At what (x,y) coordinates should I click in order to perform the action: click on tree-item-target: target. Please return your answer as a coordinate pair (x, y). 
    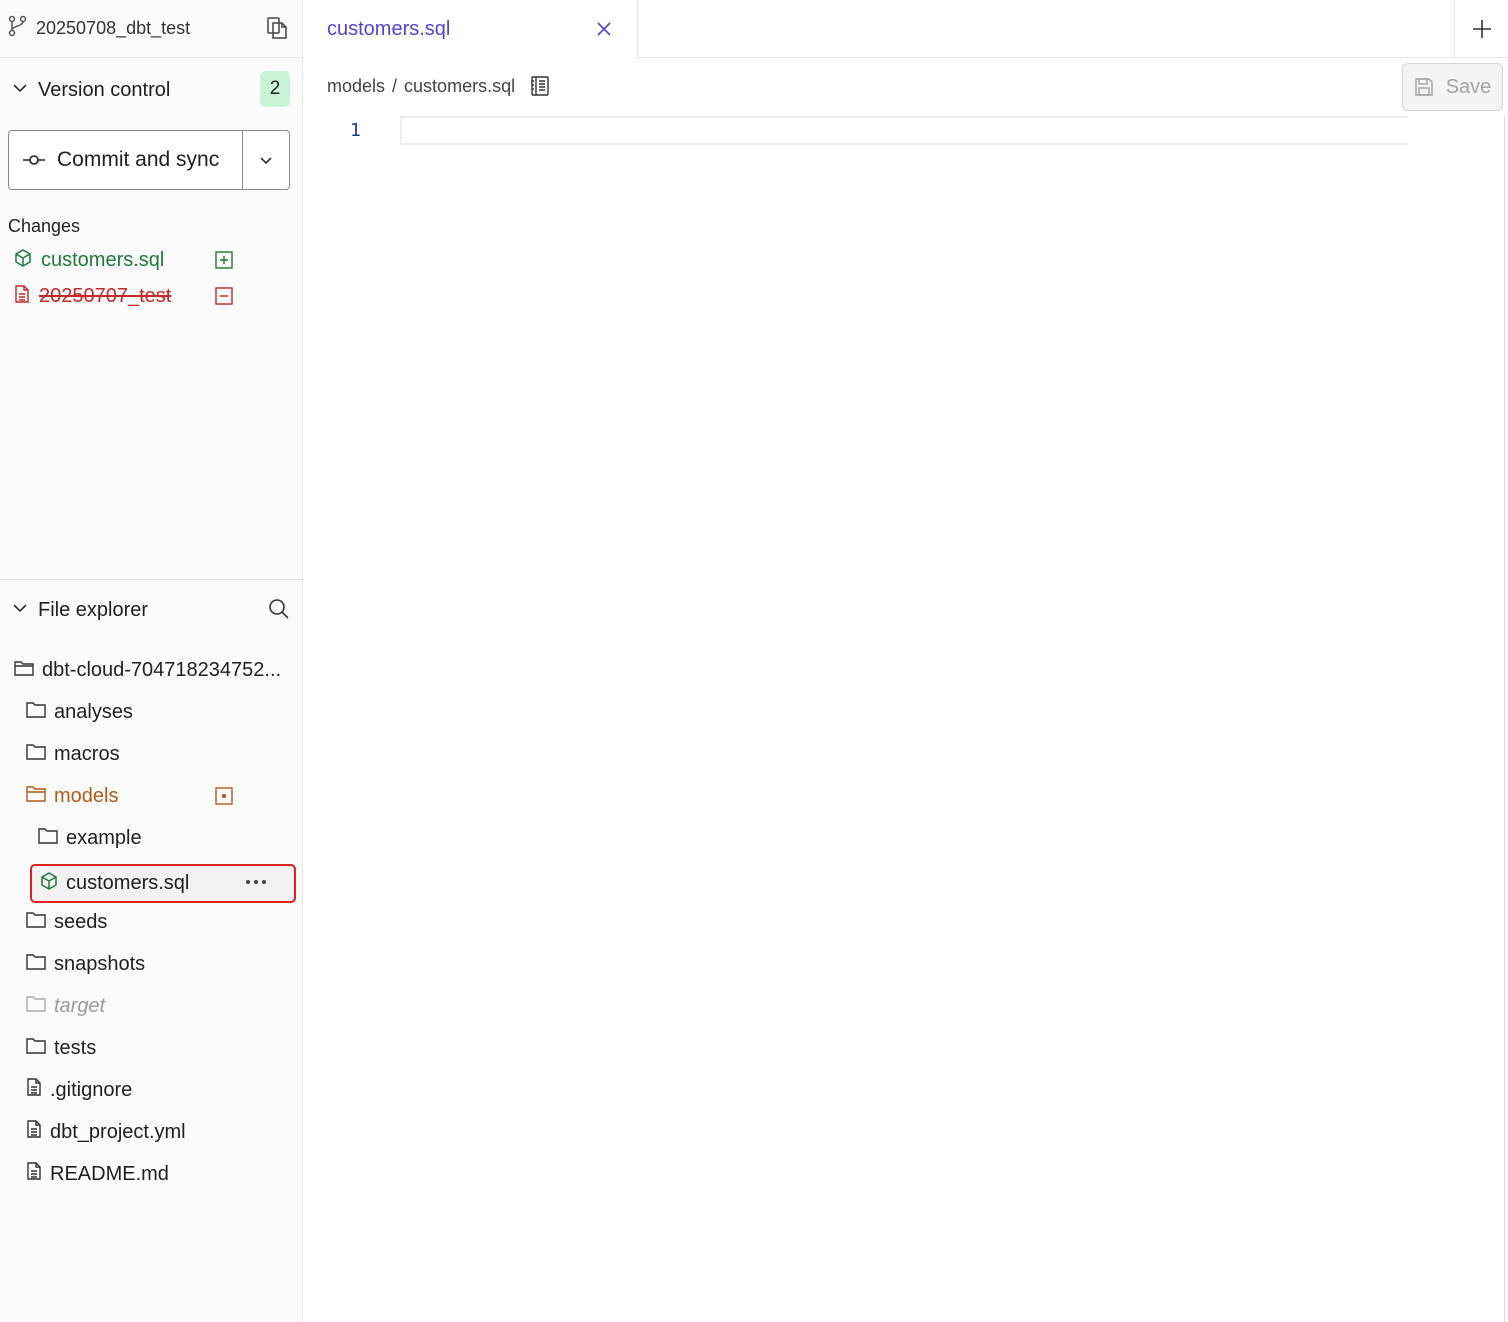
    Looking at the image, I should click on (65, 1006).